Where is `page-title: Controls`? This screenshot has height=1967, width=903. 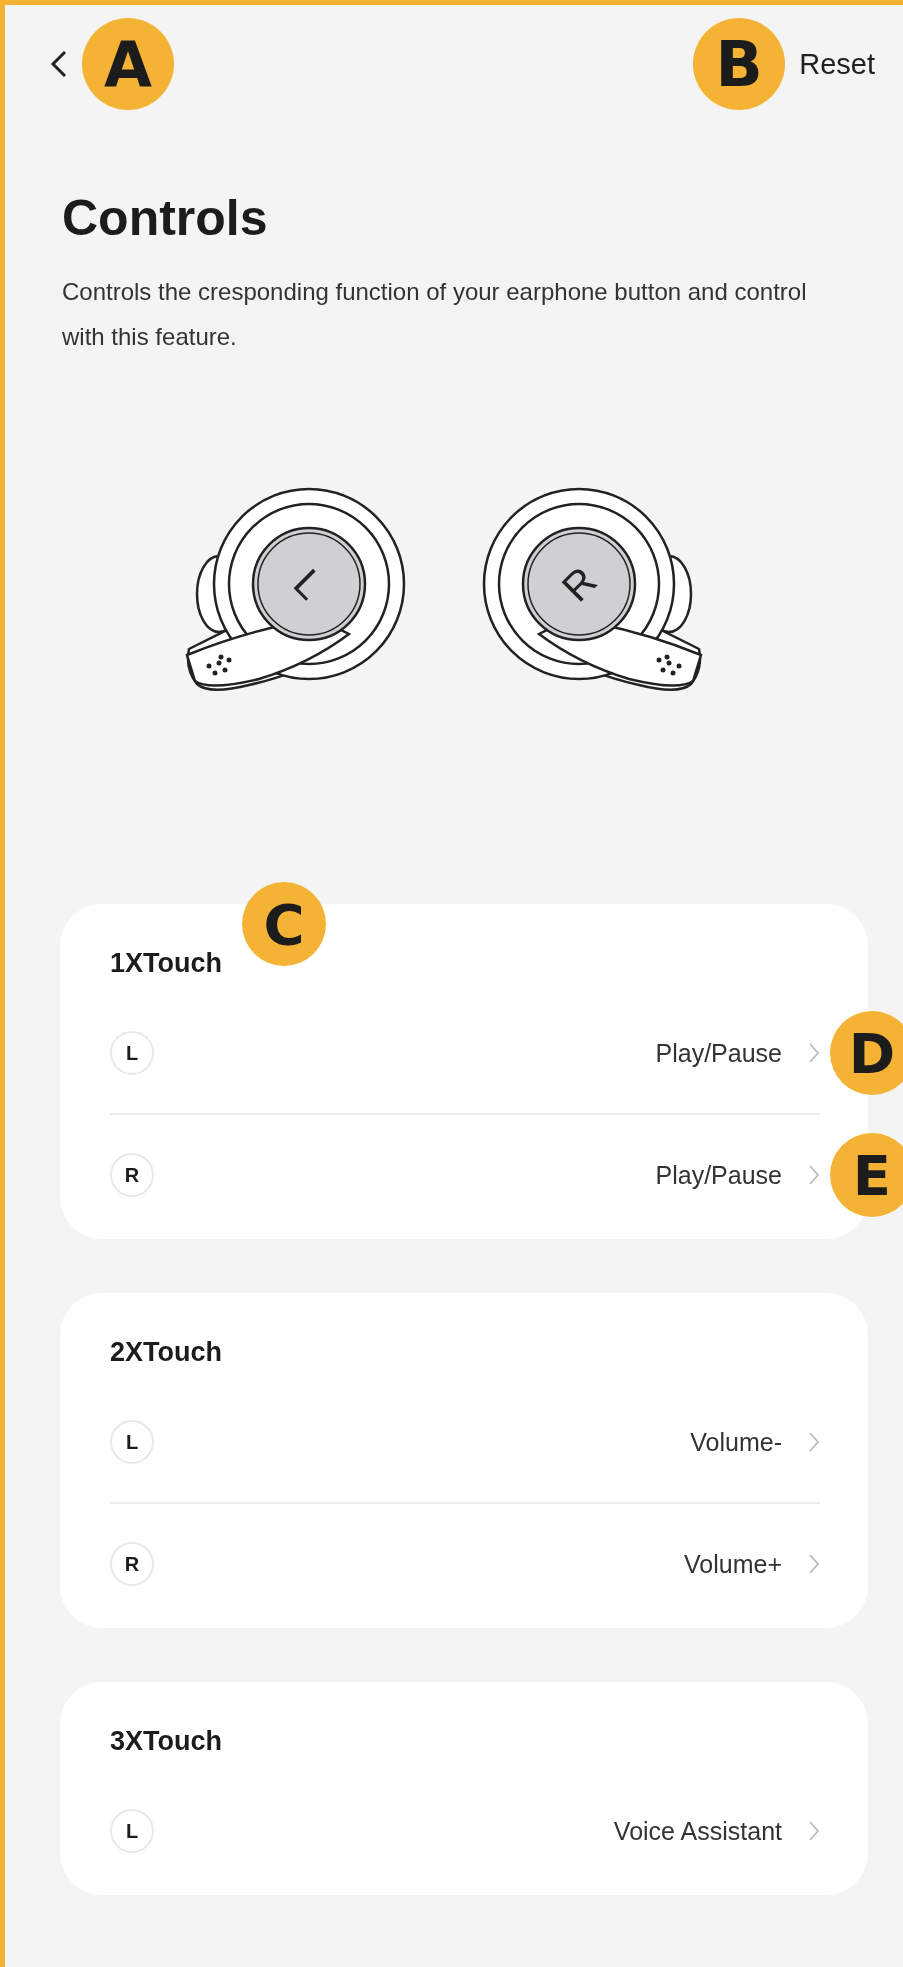 page-title: Controls is located at coordinates (165, 218).